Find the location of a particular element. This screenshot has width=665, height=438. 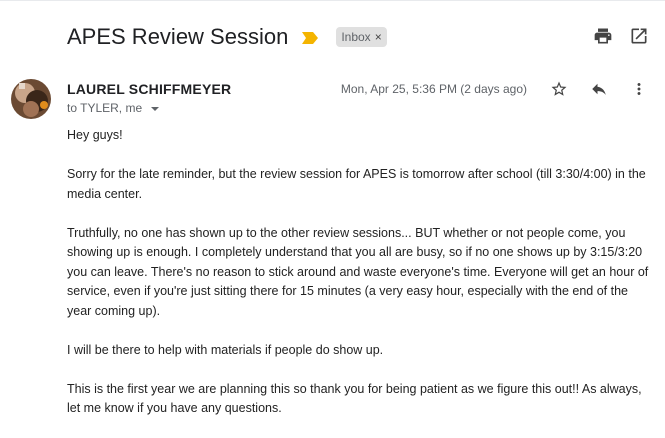

top-divider is located at coordinates (332, 0).